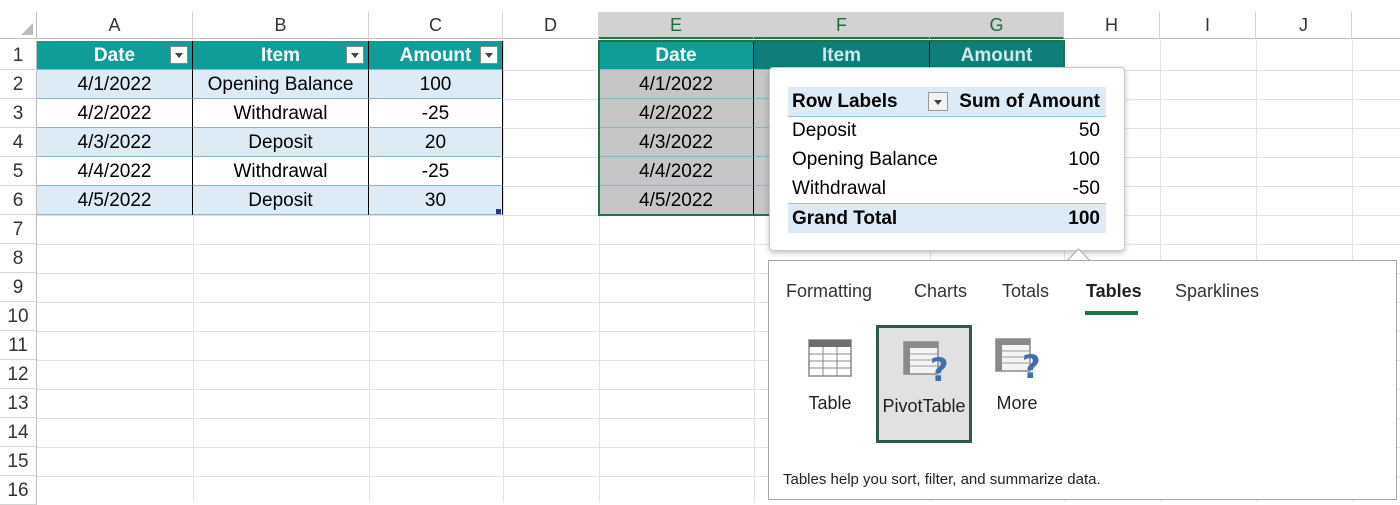 The width and height of the screenshot is (1400, 505). What do you see at coordinates (1217, 291) in the screenshot?
I see `tab-sparklines: Sparklines` at bounding box center [1217, 291].